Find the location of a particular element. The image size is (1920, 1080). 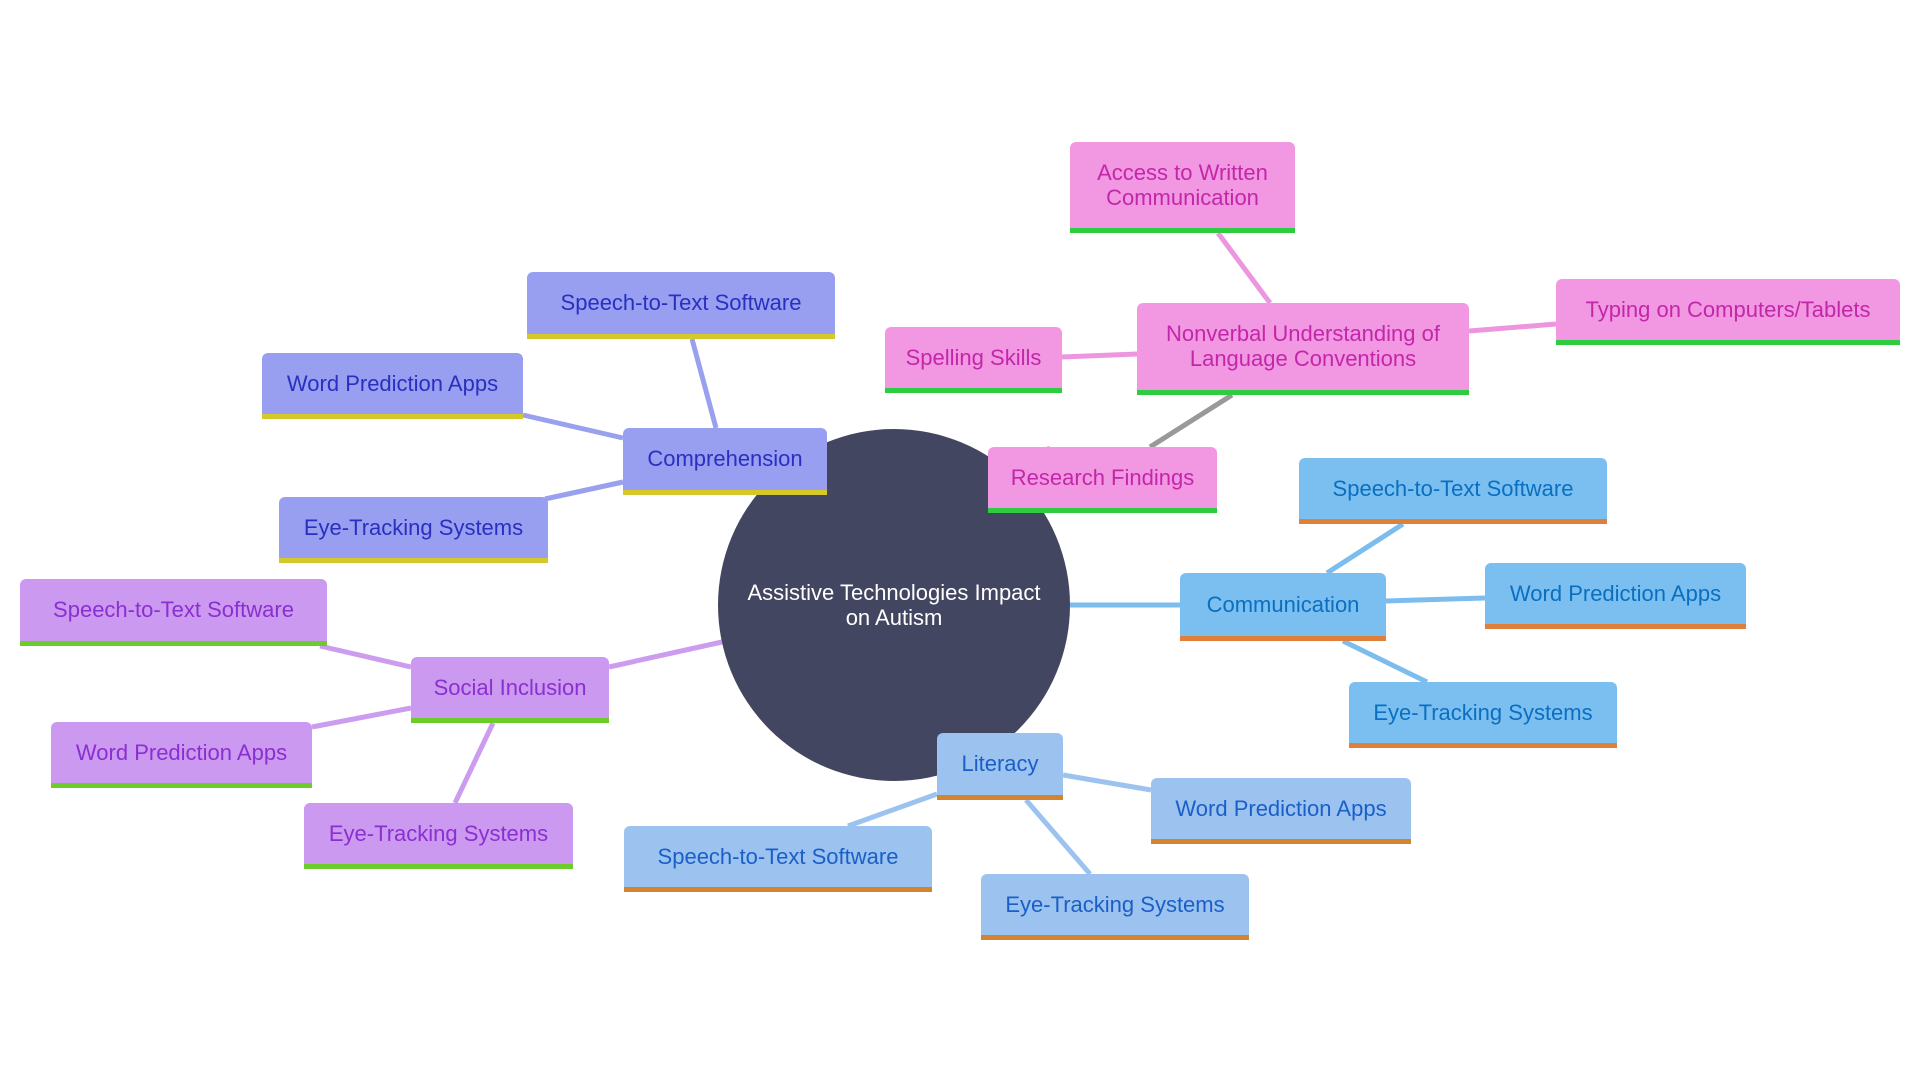

leaf-node-comm-wp: Word Prediction Apps is located at coordinates (1615, 596).